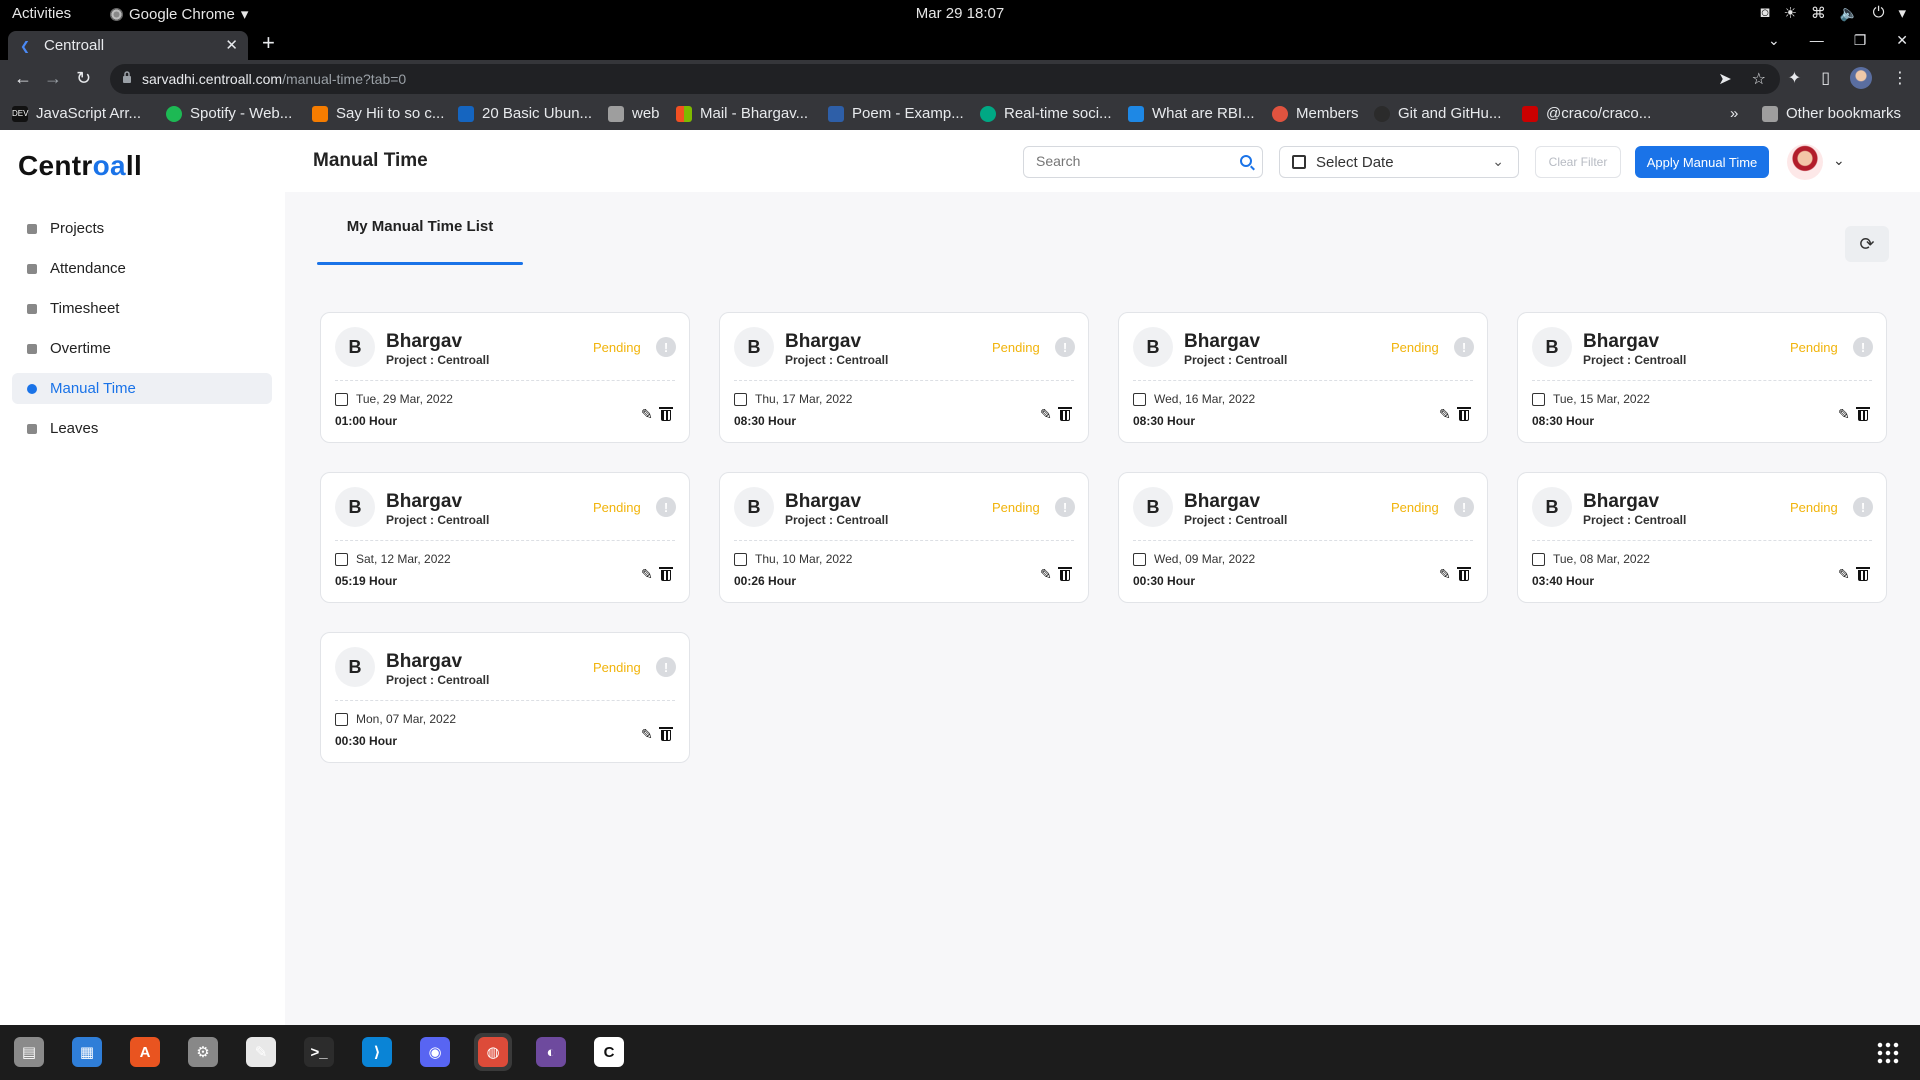 Image resolution: width=1920 pixels, height=1080 pixels. I want to click on sidebar-item-overtime: Overtime, so click(142, 348).